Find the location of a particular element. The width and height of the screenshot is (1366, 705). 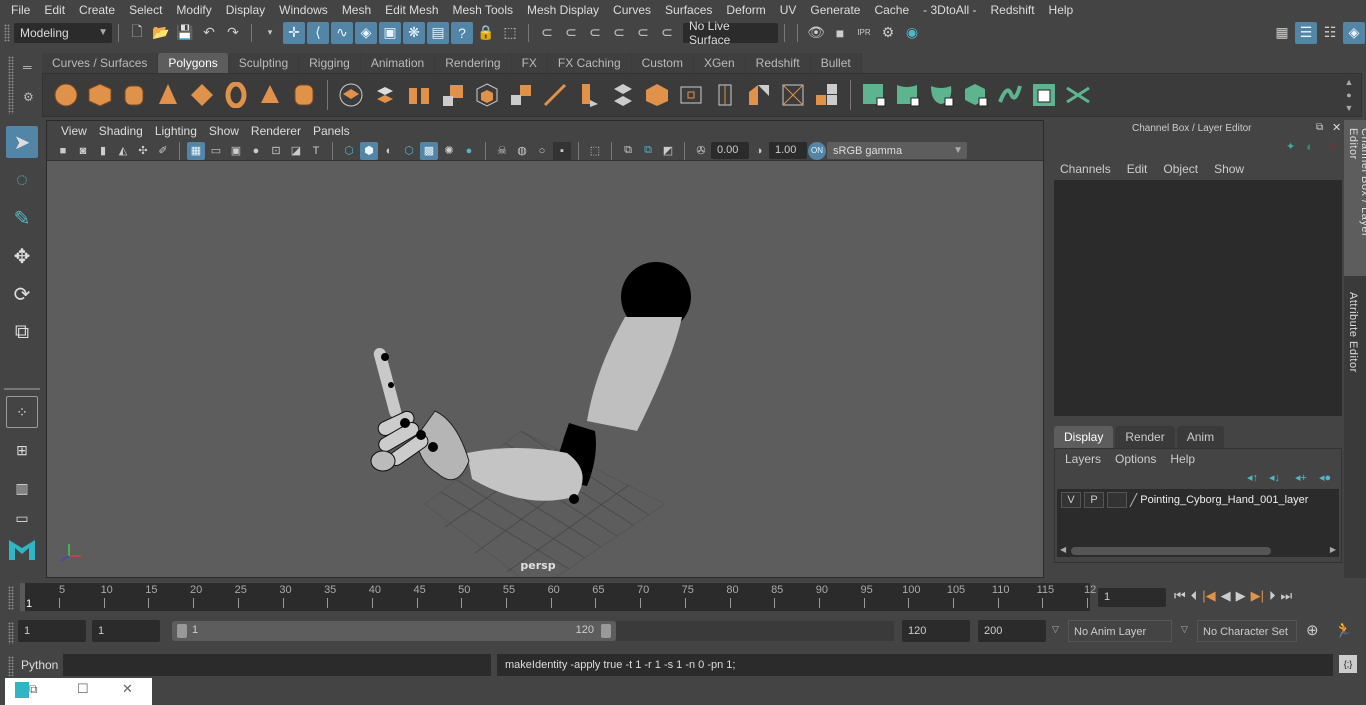

menu-redshift: Redshift is located at coordinates (1013, 10).